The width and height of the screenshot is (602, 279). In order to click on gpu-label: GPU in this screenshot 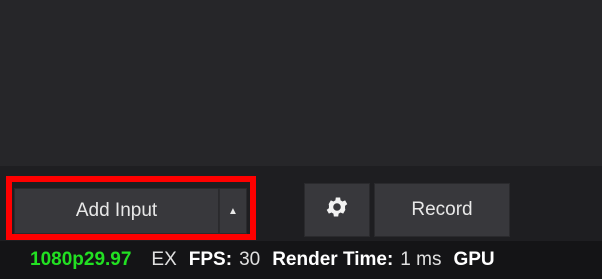, I will do `click(474, 259)`.